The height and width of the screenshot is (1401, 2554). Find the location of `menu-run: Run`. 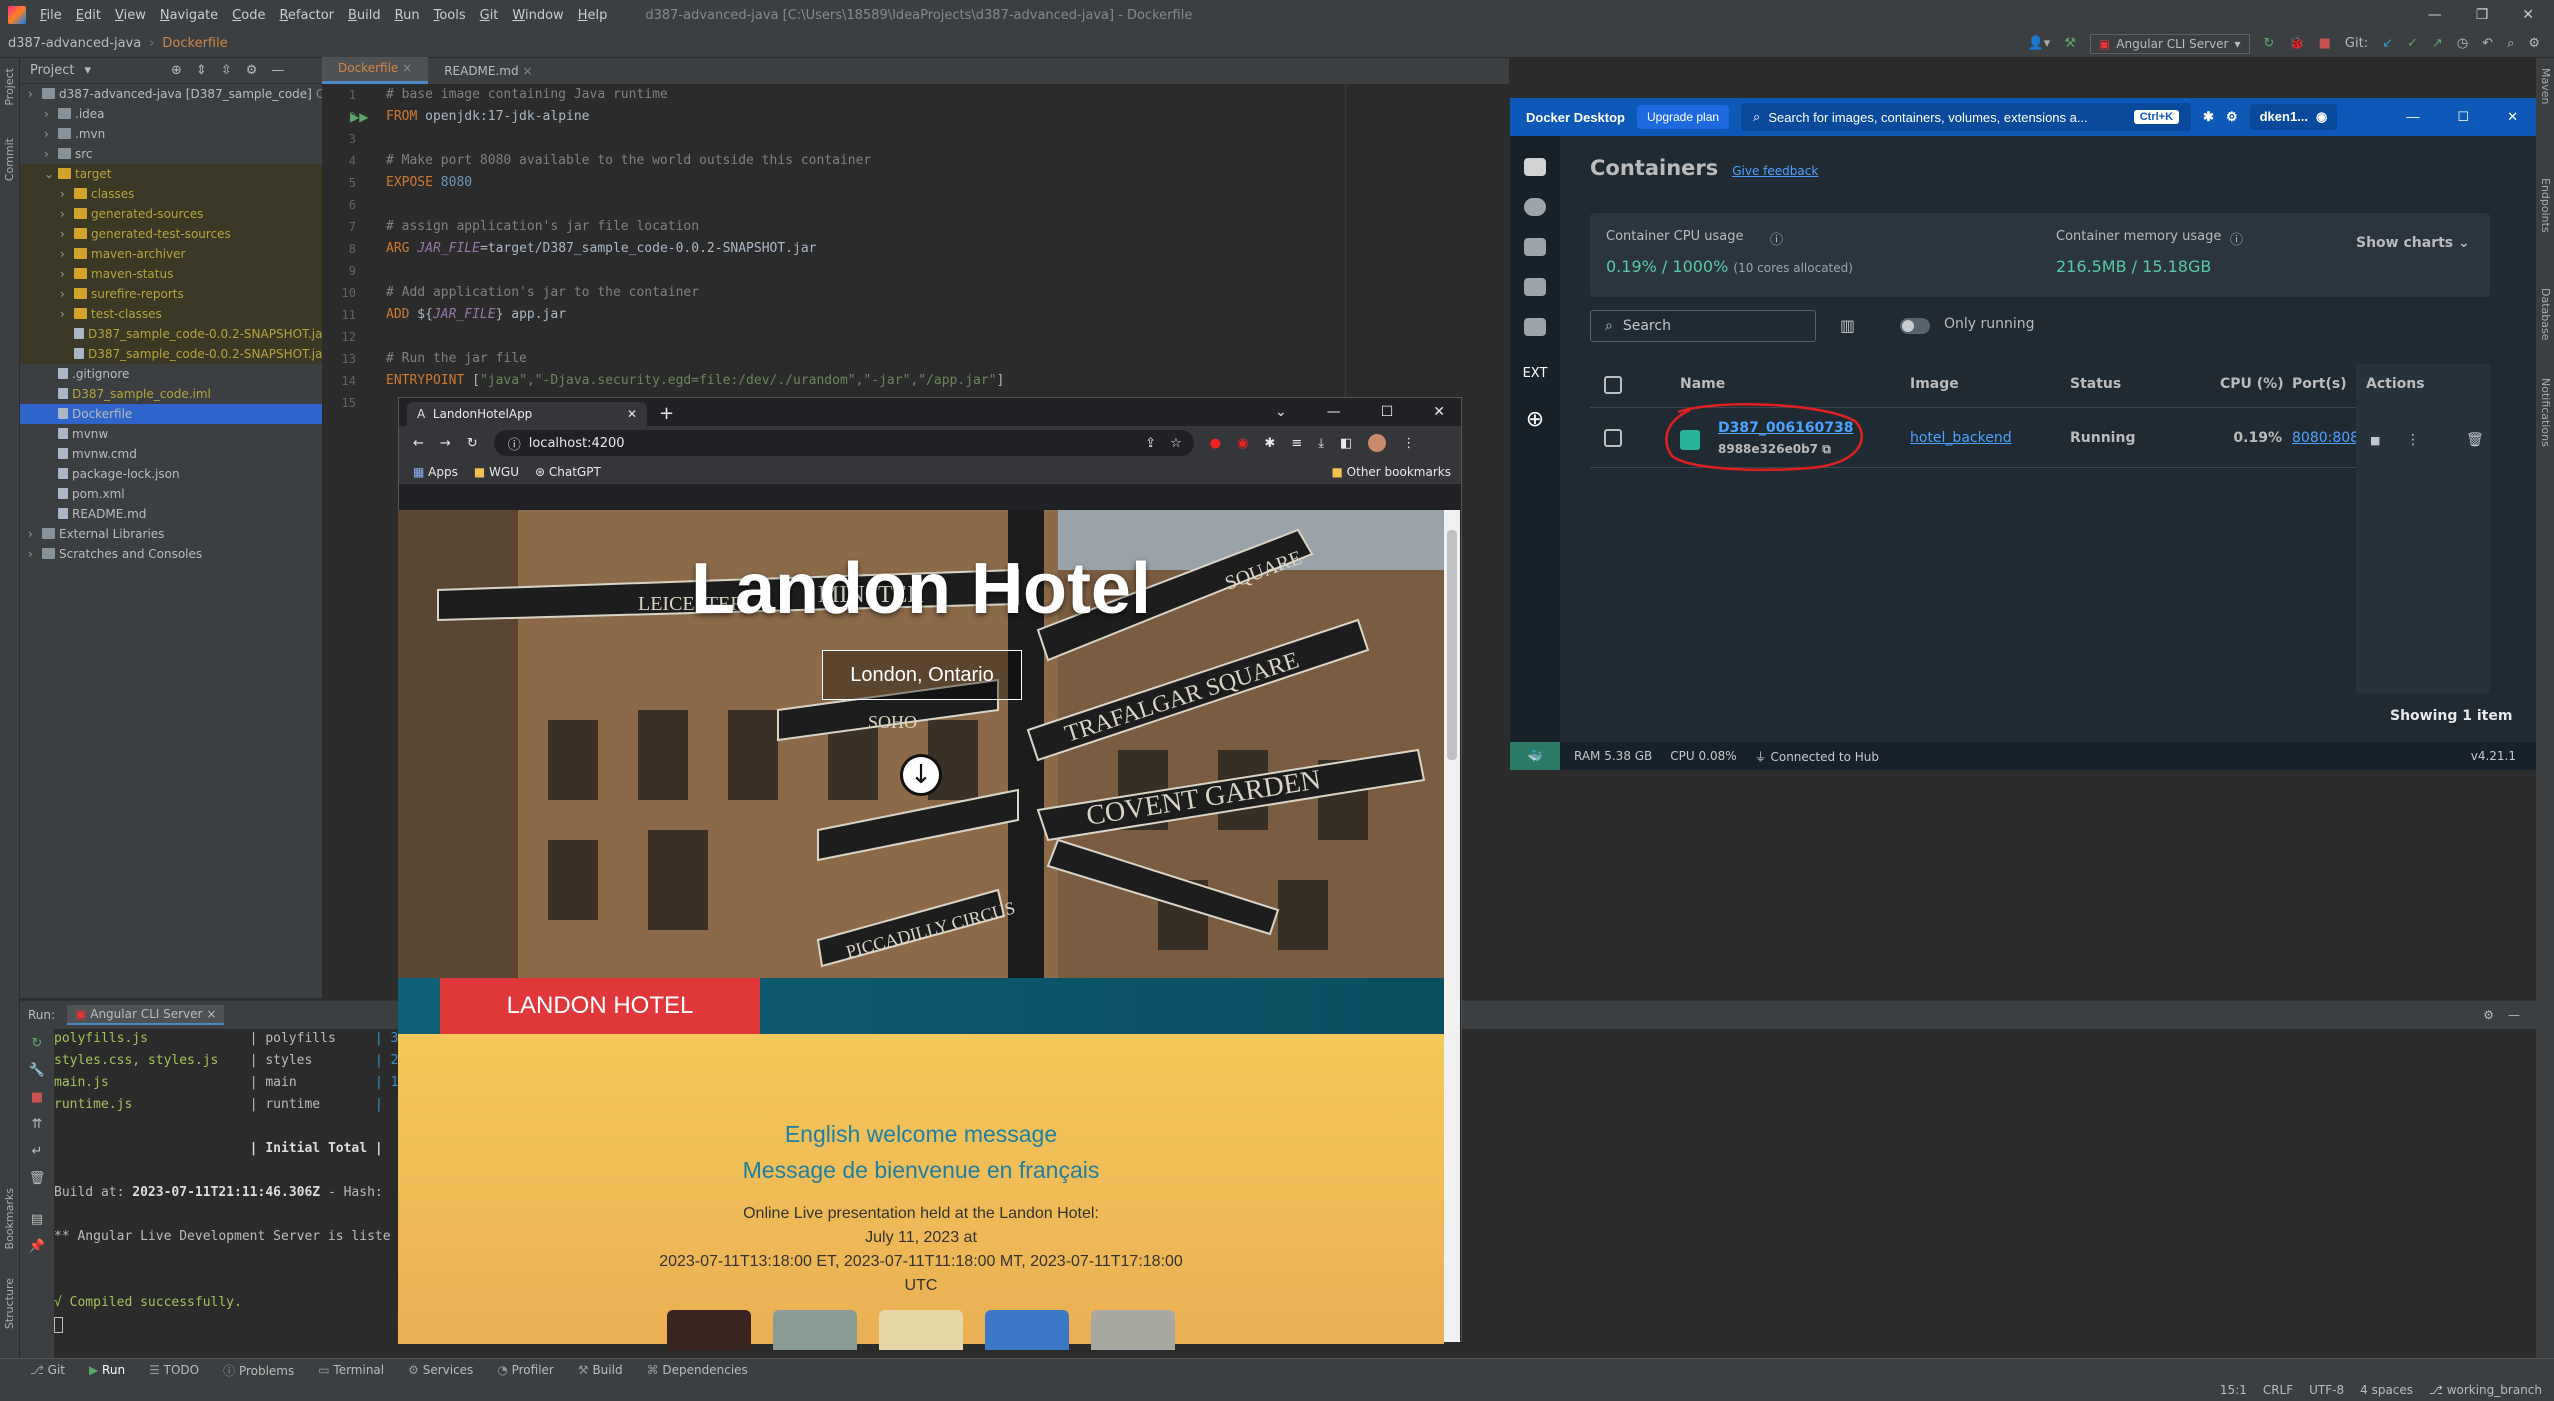

menu-run: Run is located at coordinates (407, 15).